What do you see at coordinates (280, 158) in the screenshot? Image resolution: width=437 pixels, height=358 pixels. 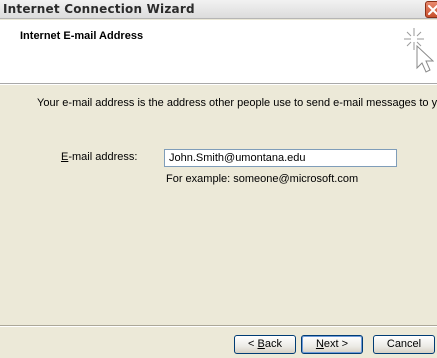 I see `email-field` at bounding box center [280, 158].